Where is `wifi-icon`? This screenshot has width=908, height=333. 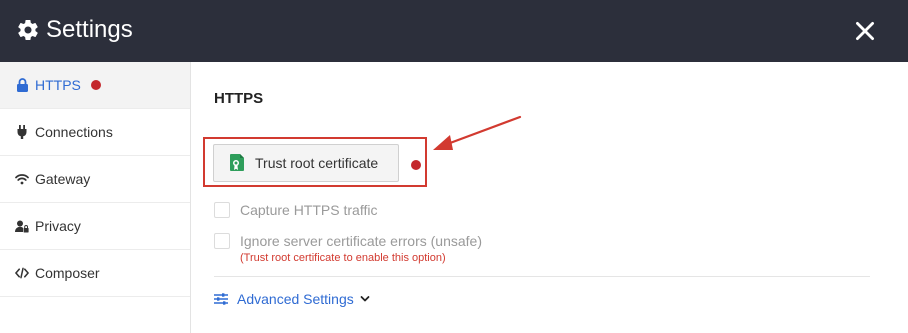
wifi-icon is located at coordinates (22, 179).